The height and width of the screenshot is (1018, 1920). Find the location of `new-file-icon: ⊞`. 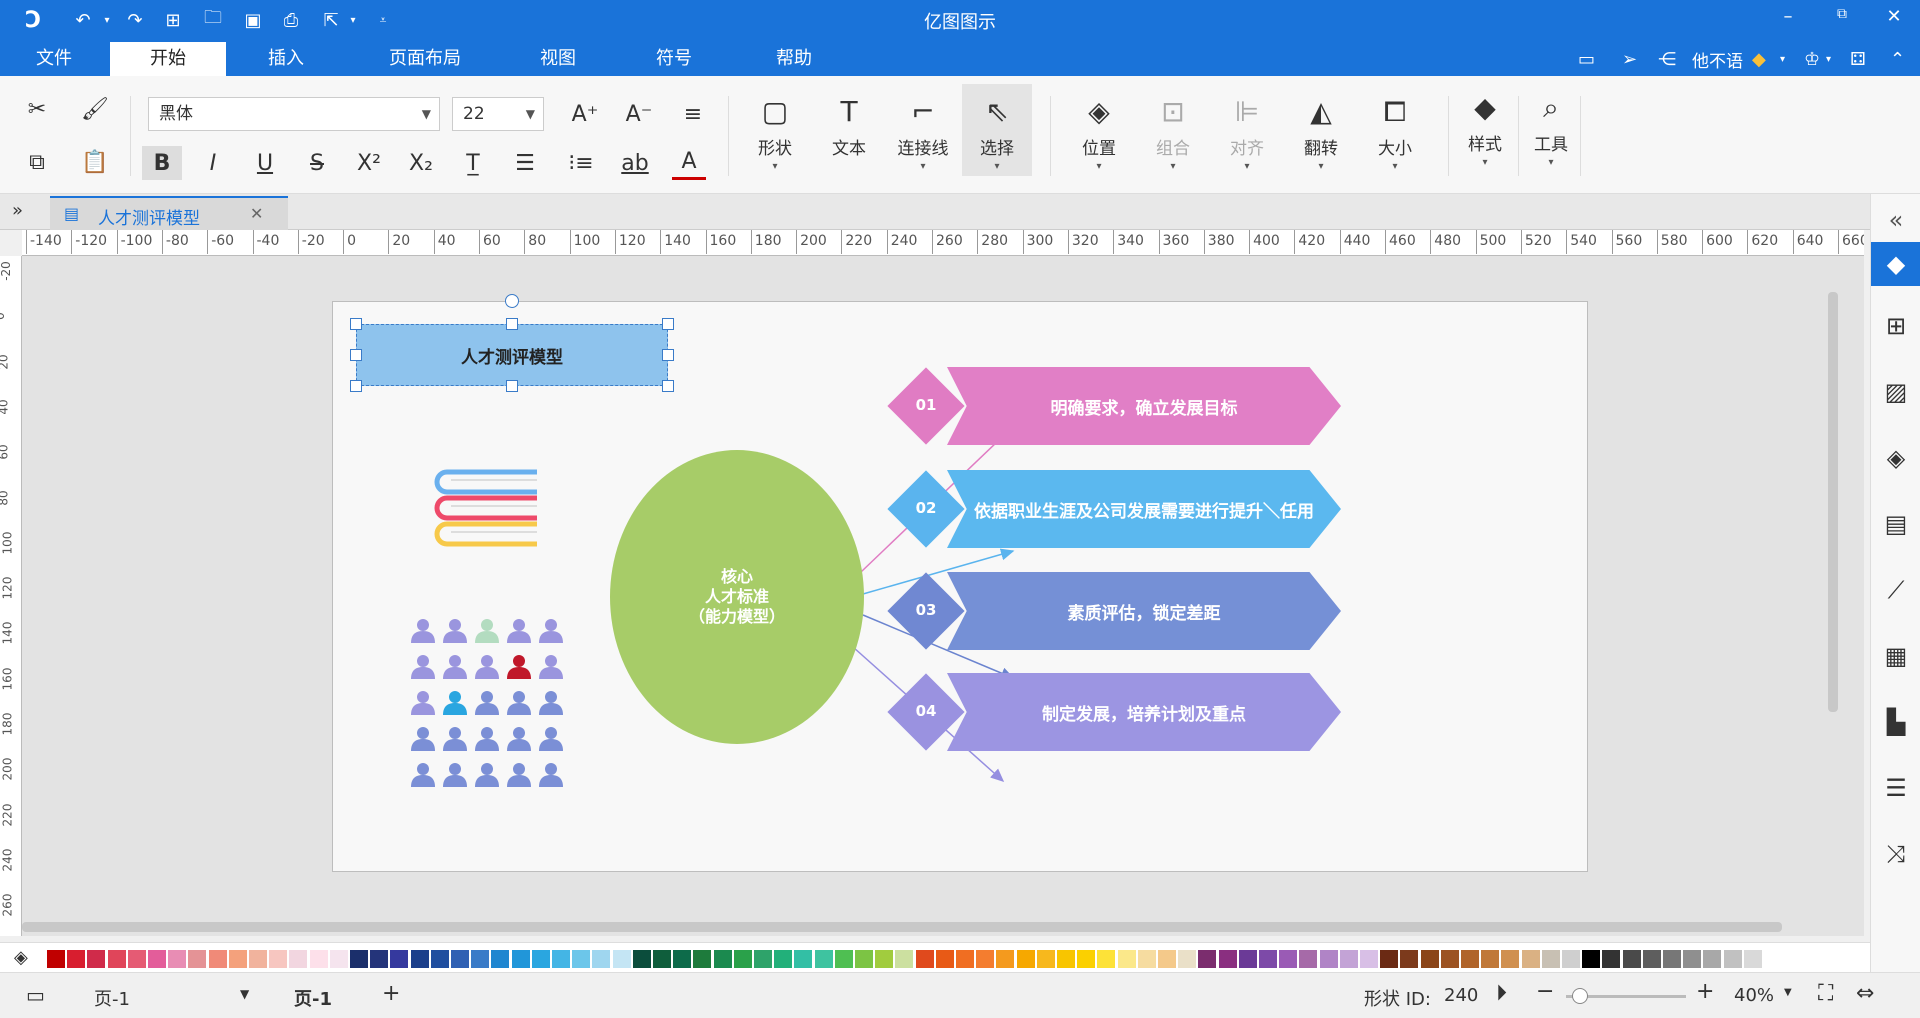

new-file-icon: ⊞ is located at coordinates (173, 20).